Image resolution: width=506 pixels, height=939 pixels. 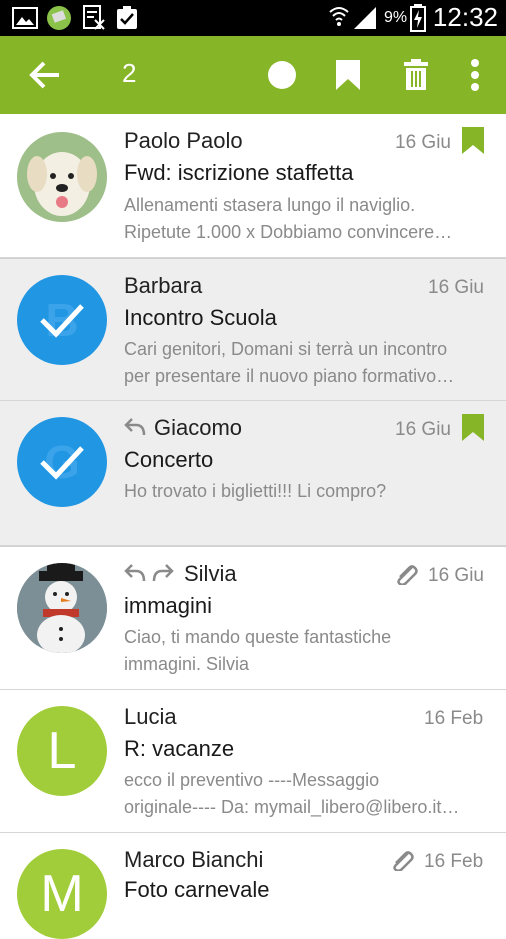 What do you see at coordinates (253, 18) in the screenshot?
I see `status-bar: 9% 12:32` at bounding box center [253, 18].